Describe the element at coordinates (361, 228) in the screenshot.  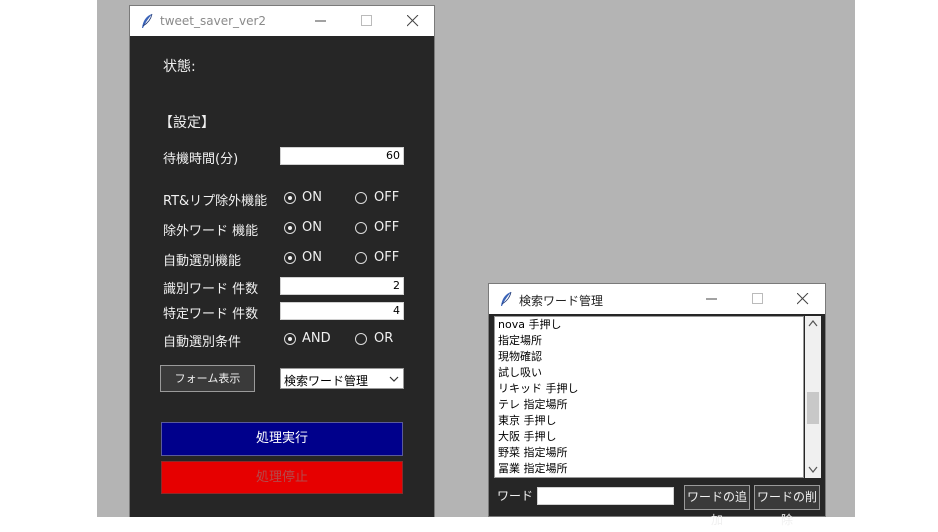
I see `exclude-word-off-radio` at that location.